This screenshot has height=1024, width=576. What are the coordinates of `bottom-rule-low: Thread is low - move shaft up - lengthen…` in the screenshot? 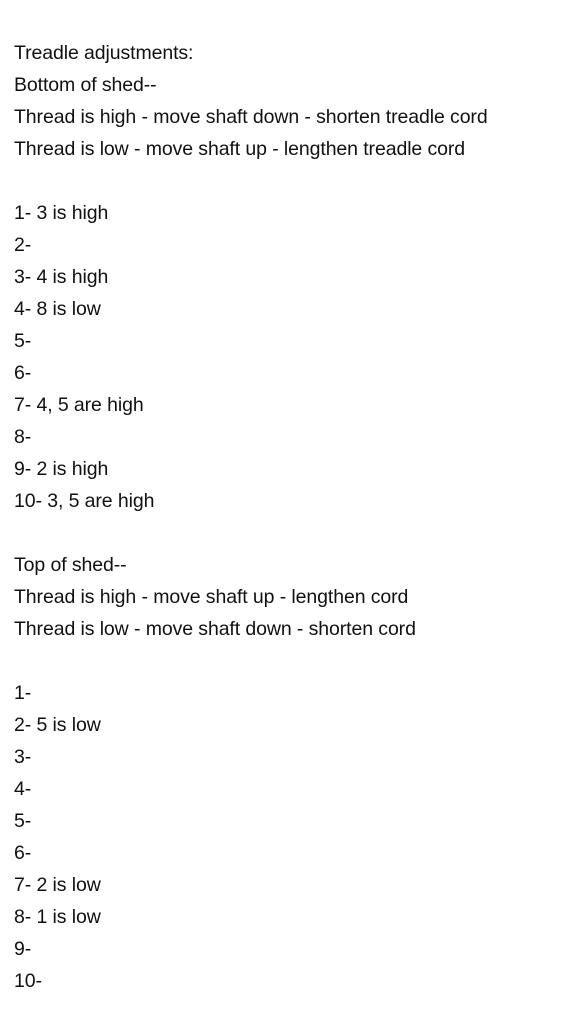 It's located at (240, 149).